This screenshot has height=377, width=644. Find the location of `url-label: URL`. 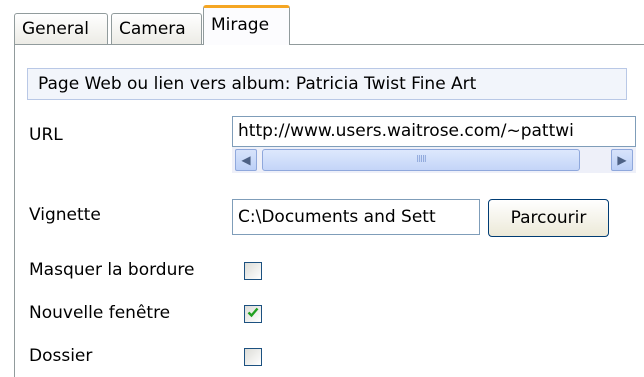

url-label: URL is located at coordinates (46, 135).